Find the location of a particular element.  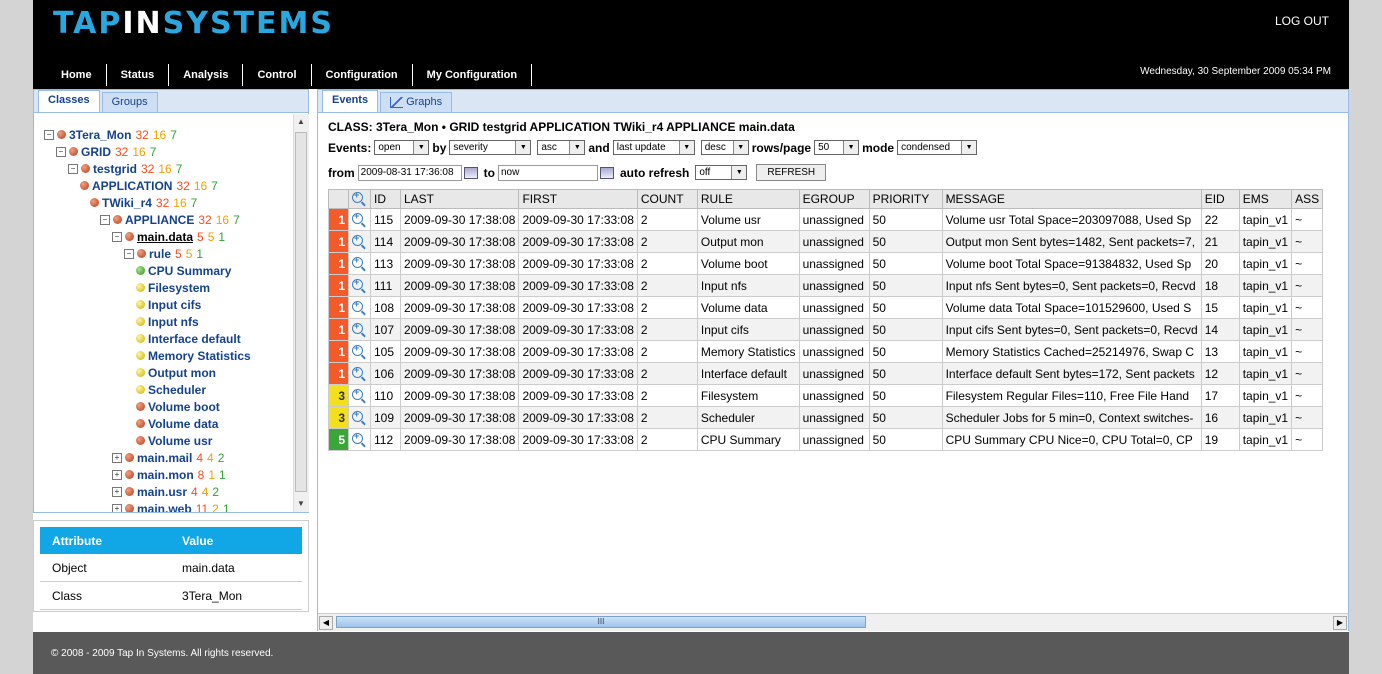

tree-node: − GRID 32 16 7 is located at coordinates (106, 151).